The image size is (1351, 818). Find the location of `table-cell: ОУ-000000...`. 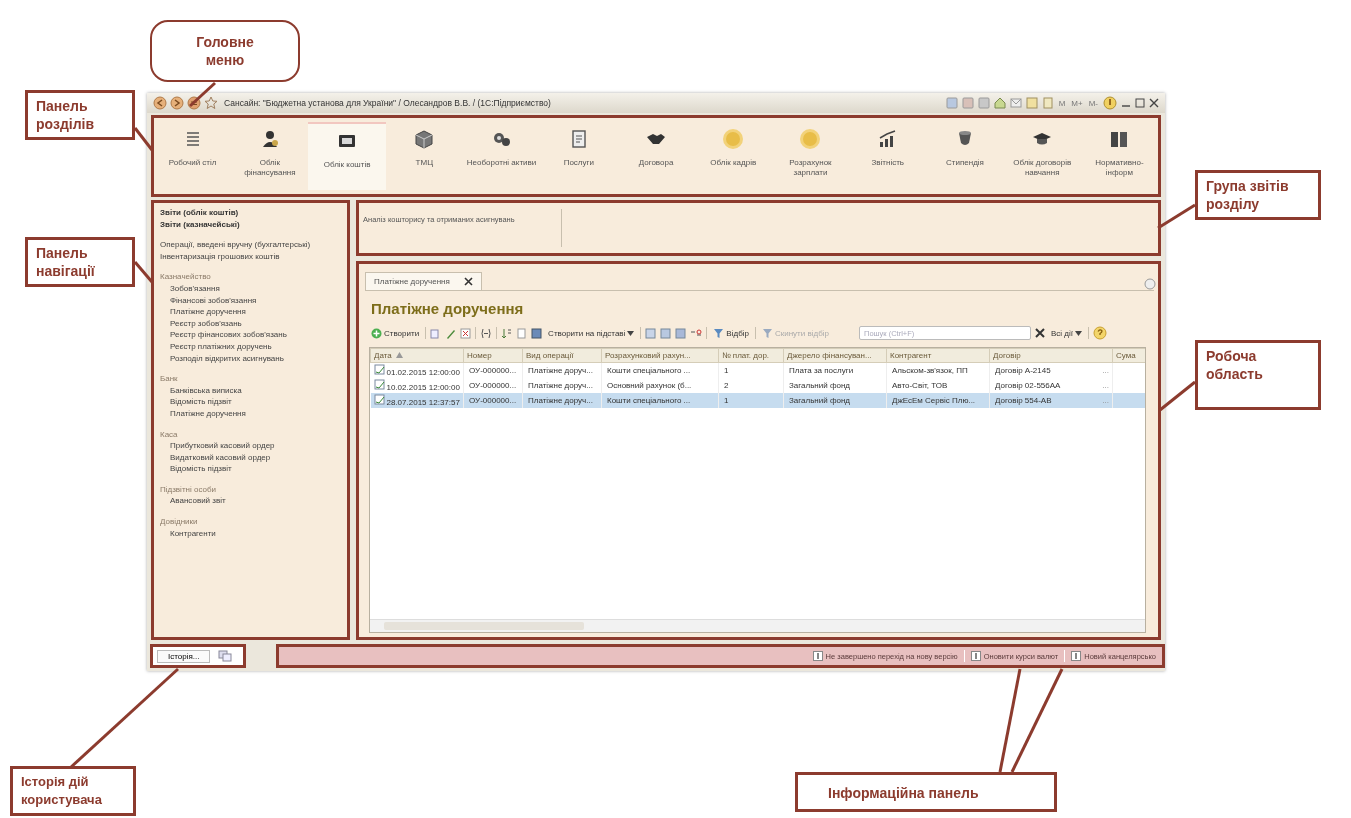

table-cell: ОУ-000000... is located at coordinates (493, 370).